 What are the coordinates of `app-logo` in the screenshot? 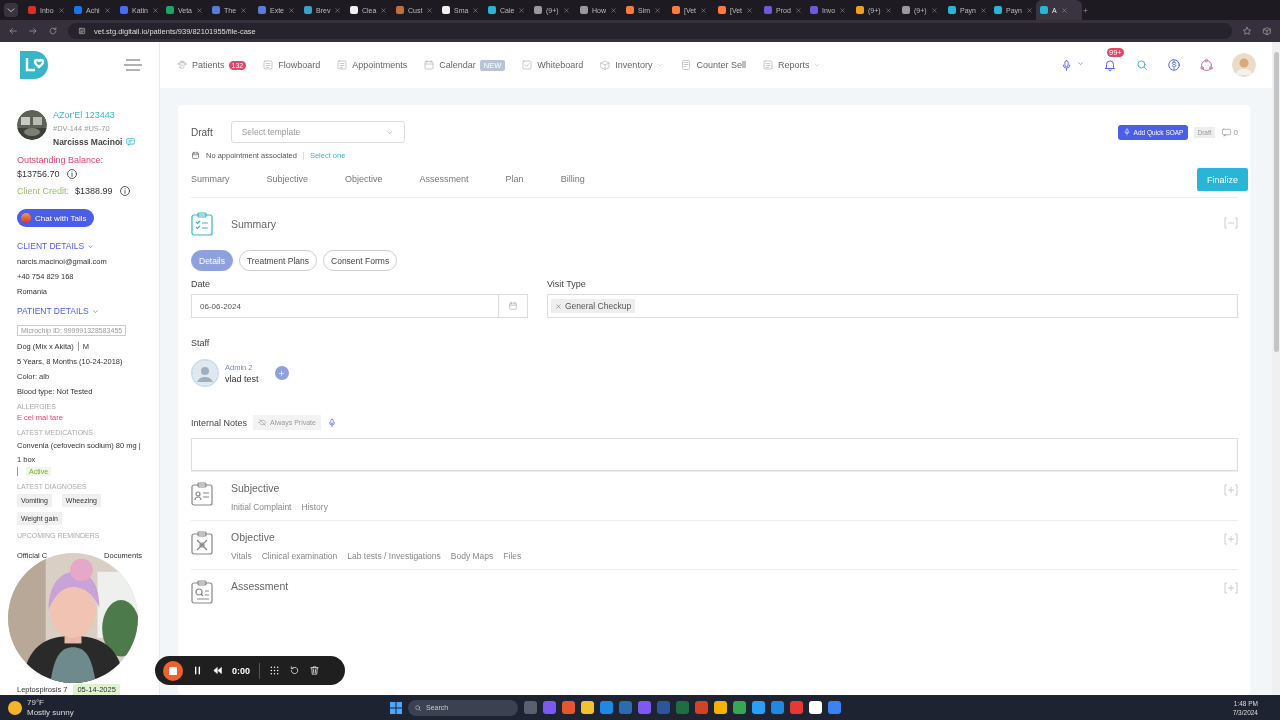 It's located at (34, 65).